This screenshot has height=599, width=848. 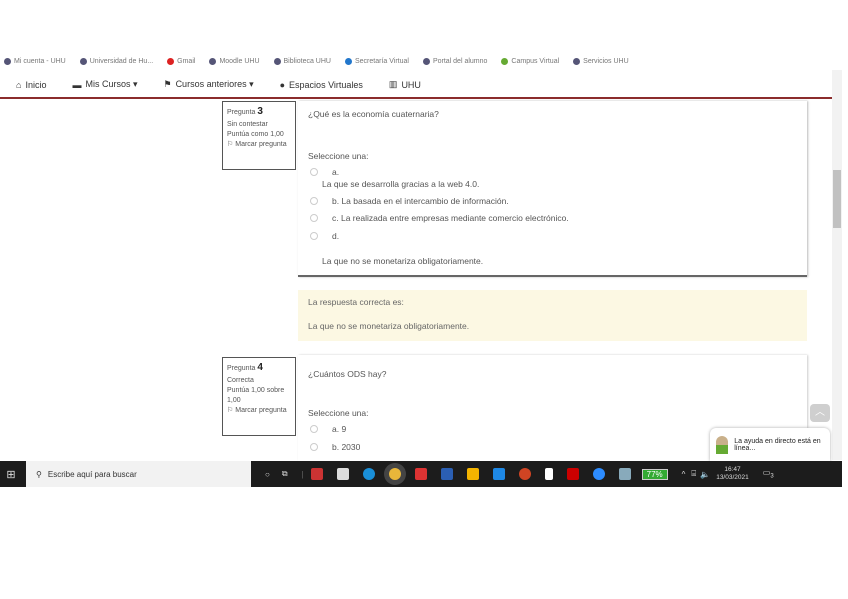 I want to click on option-d: d., so click(x=324, y=236).